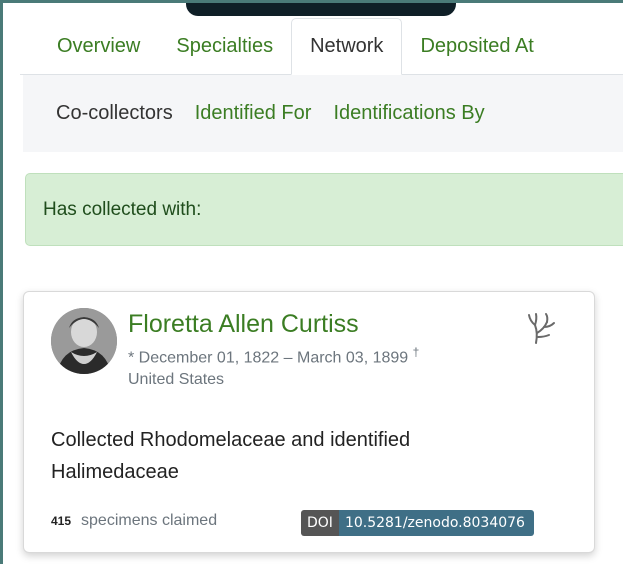  I want to click on collector-name-link: Floretta Allen Curtiss, so click(243, 324).